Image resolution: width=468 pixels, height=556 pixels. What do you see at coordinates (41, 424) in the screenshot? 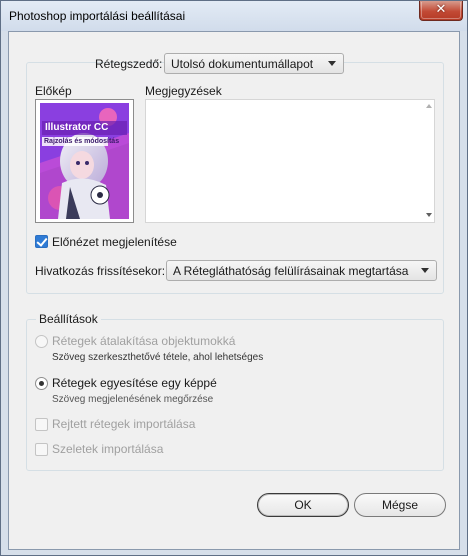
I see `import-hidden-checkbox` at bounding box center [41, 424].